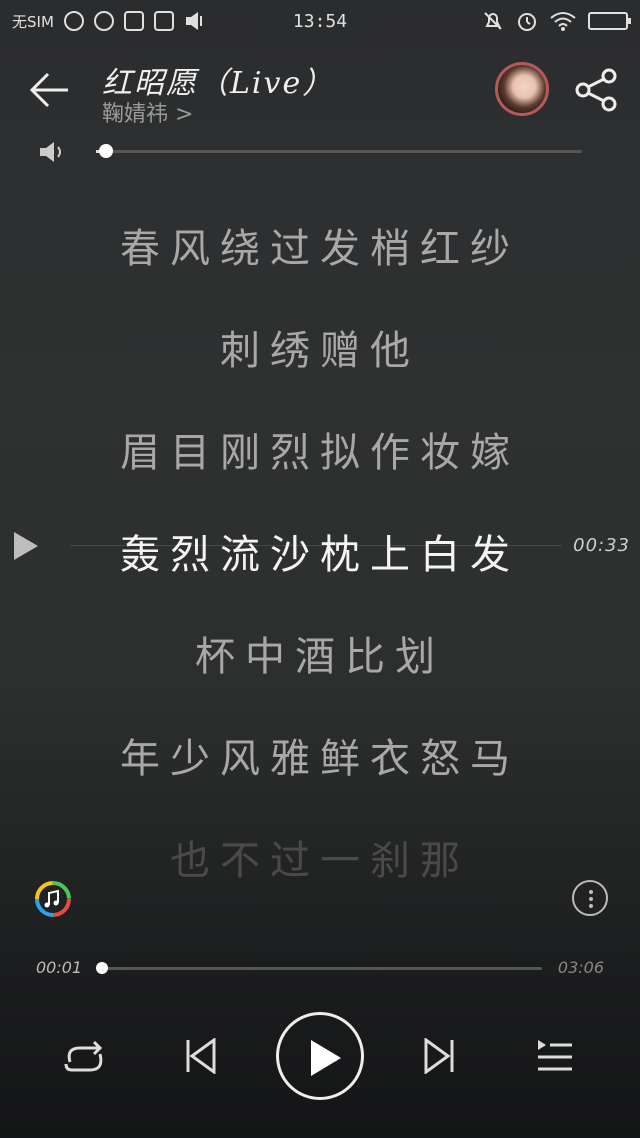  I want to click on lyric-line: 刺绣赠他, so click(320, 351).